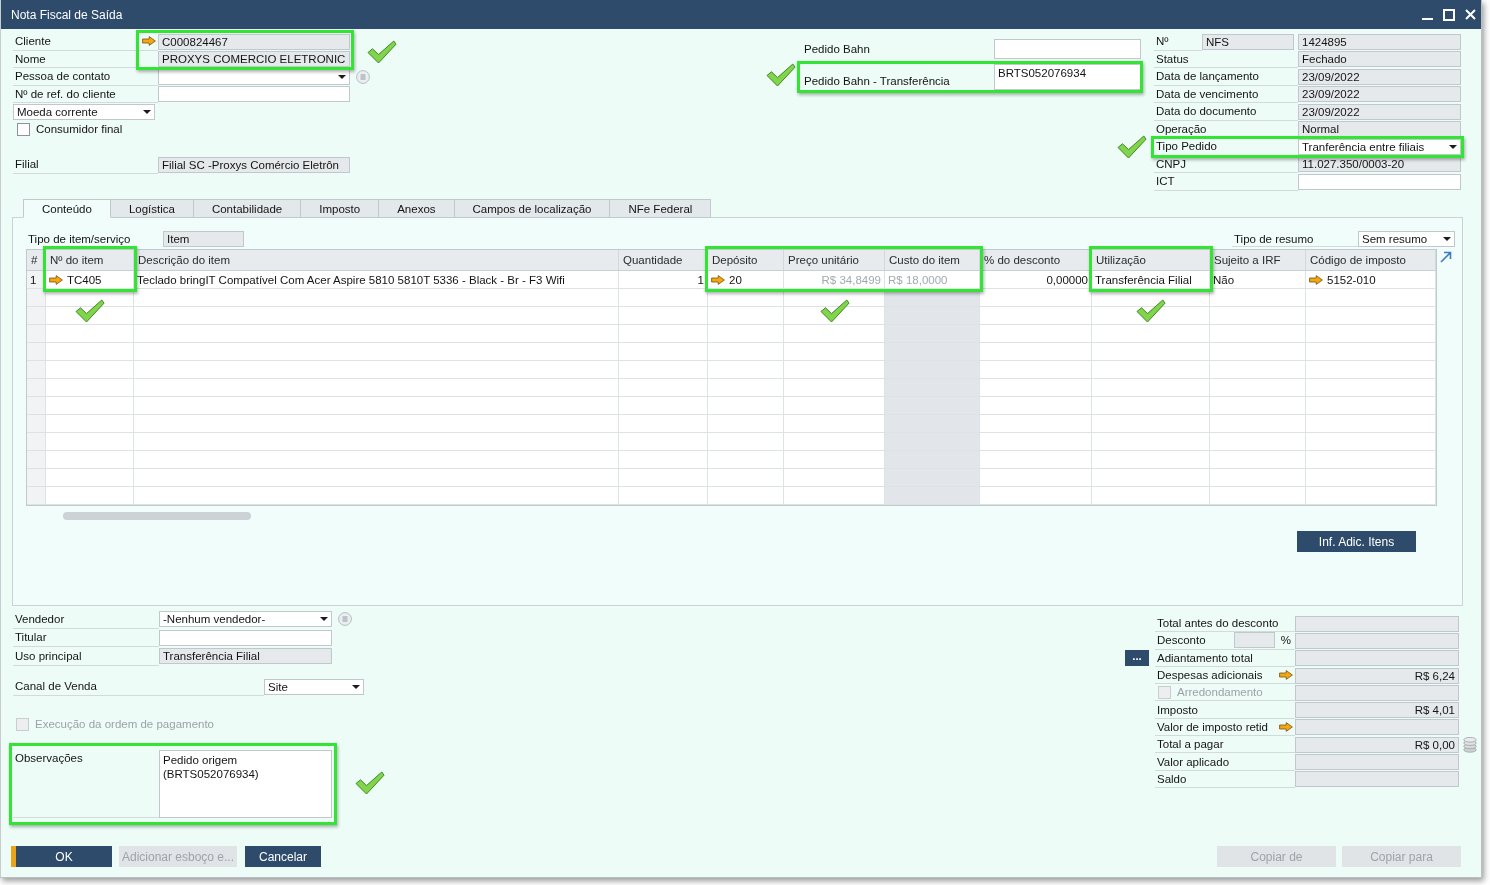  I want to click on maximize-icon, so click(1449, 14).